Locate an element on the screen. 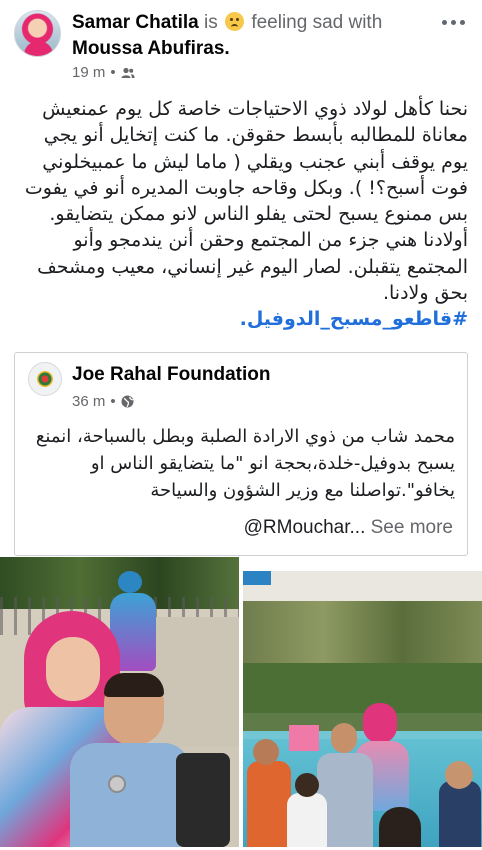 The width and height of the screenshot is (482, 850). tagged-person: Moussa Abufiras. is located at coordinates (151, 48).